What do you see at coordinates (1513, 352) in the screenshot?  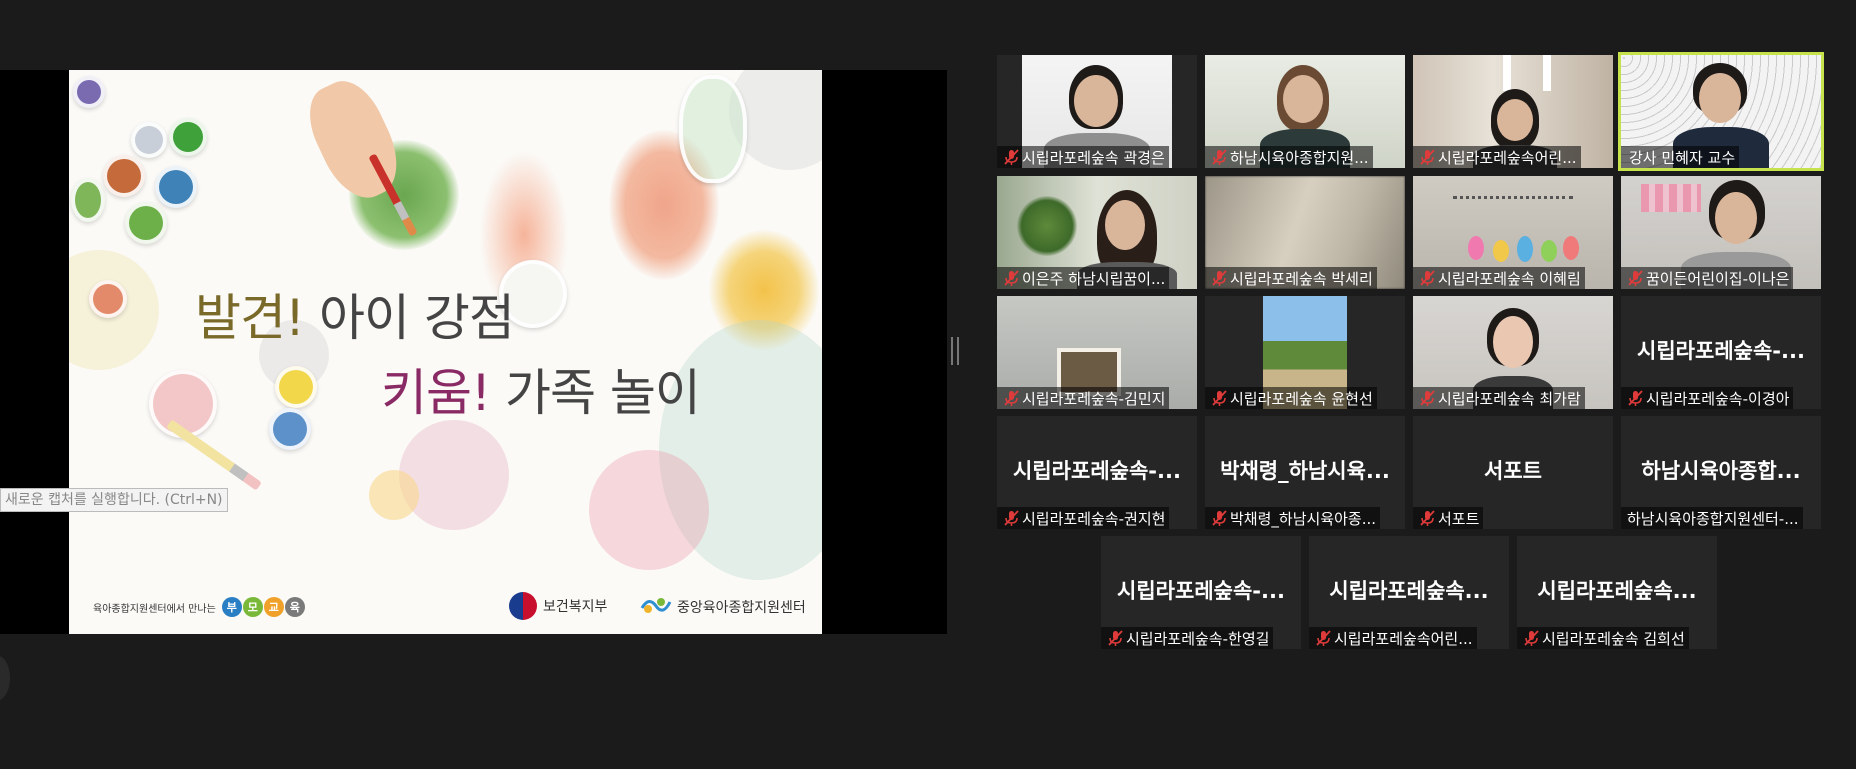 I see `participant-tile: 시립라포레숲속 최가람` at bounding box center [1513, 352].